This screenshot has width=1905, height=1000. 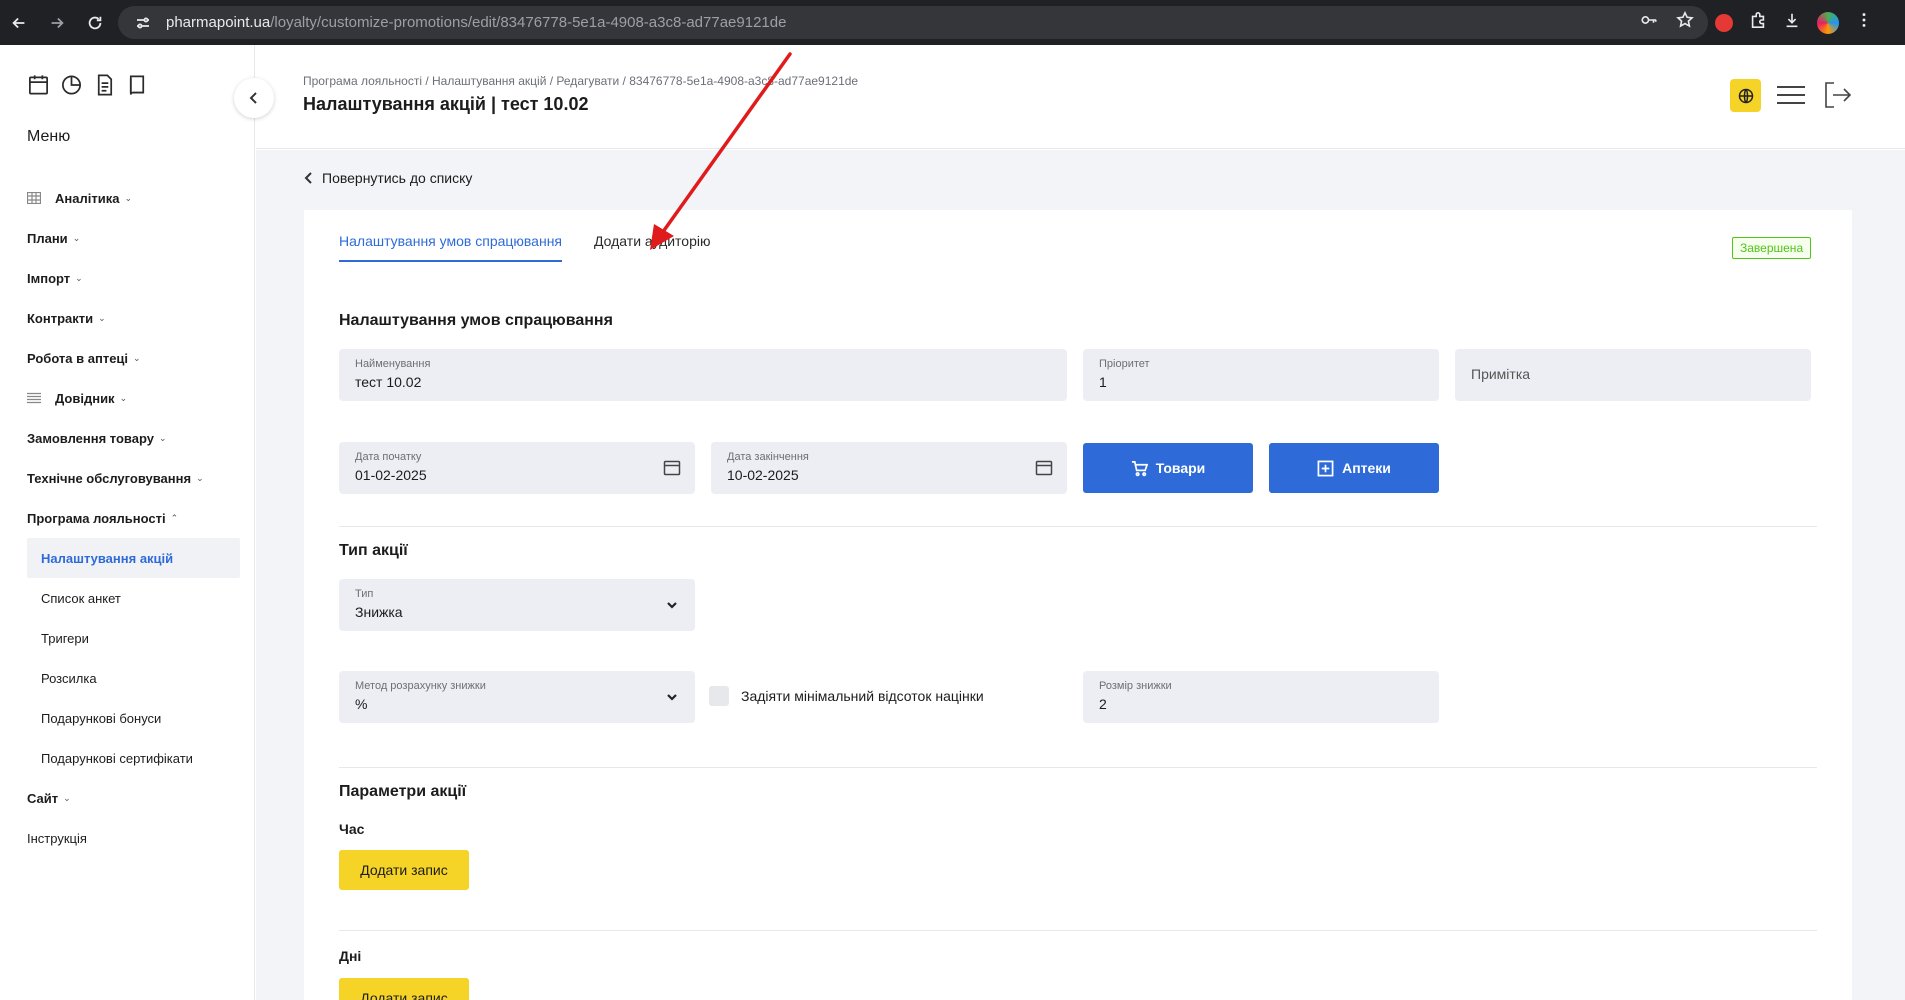 What do you see at coordinates (47, 238) in the screenshot?
I see `sidebar-item-label: Плани` at bounding box center [47, 238].